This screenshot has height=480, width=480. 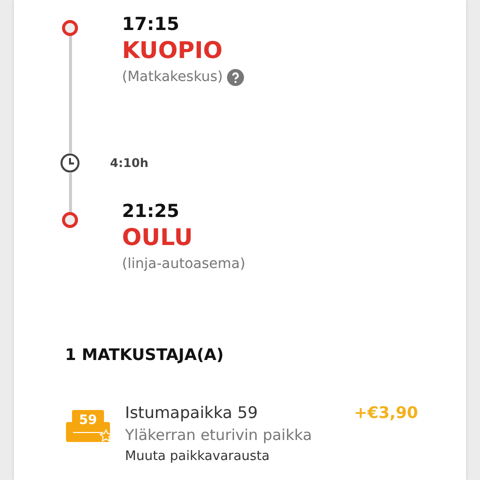 I want to click on departure-station: (Matkakeskus), so click(x=172, y=77).